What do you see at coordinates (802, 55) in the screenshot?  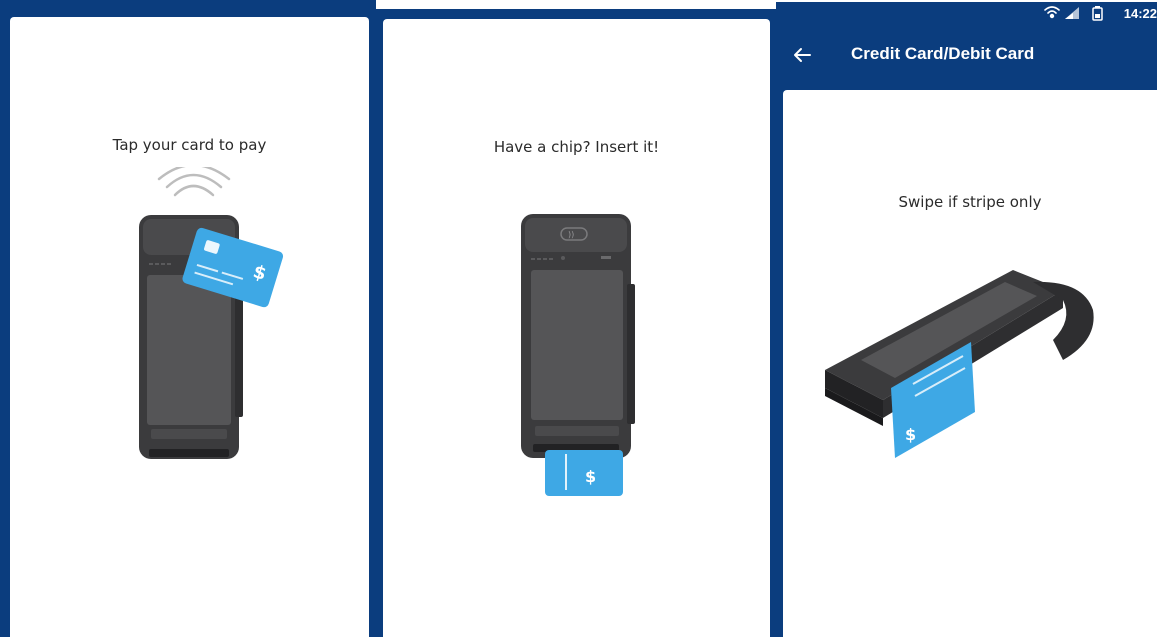 I see `arrow-left-icon` at bounding box center [802, 55].